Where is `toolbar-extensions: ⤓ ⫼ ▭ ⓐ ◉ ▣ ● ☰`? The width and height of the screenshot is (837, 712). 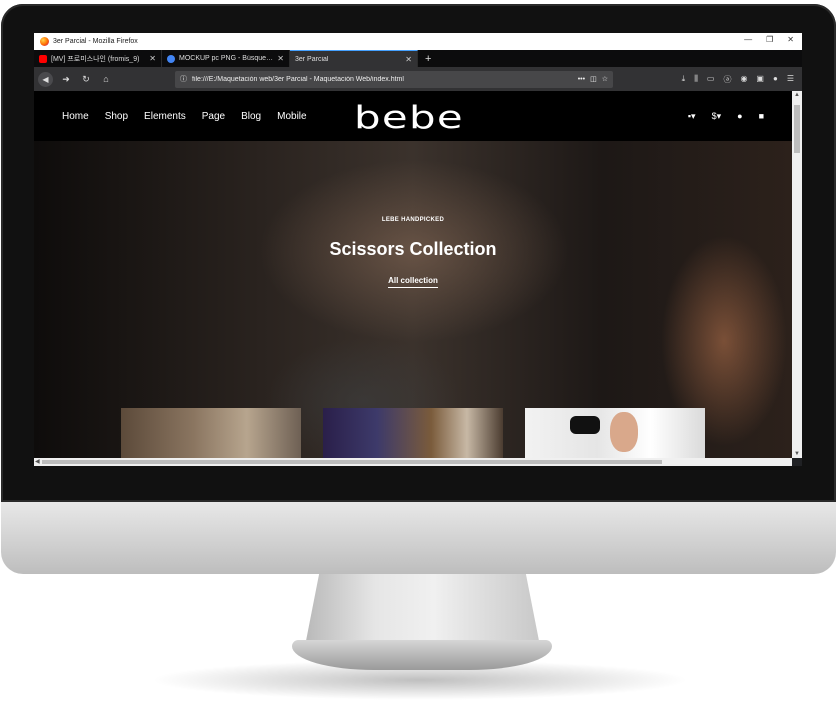
toolbar-extensions: ⤓ ⫼ ▭ ⓐ ◉ ▣ ● ☰ is located at coordinates (740, 79).